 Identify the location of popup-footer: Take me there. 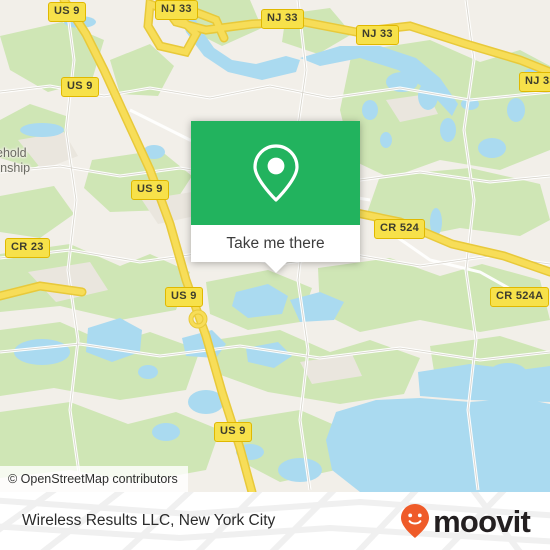
(275, 249).